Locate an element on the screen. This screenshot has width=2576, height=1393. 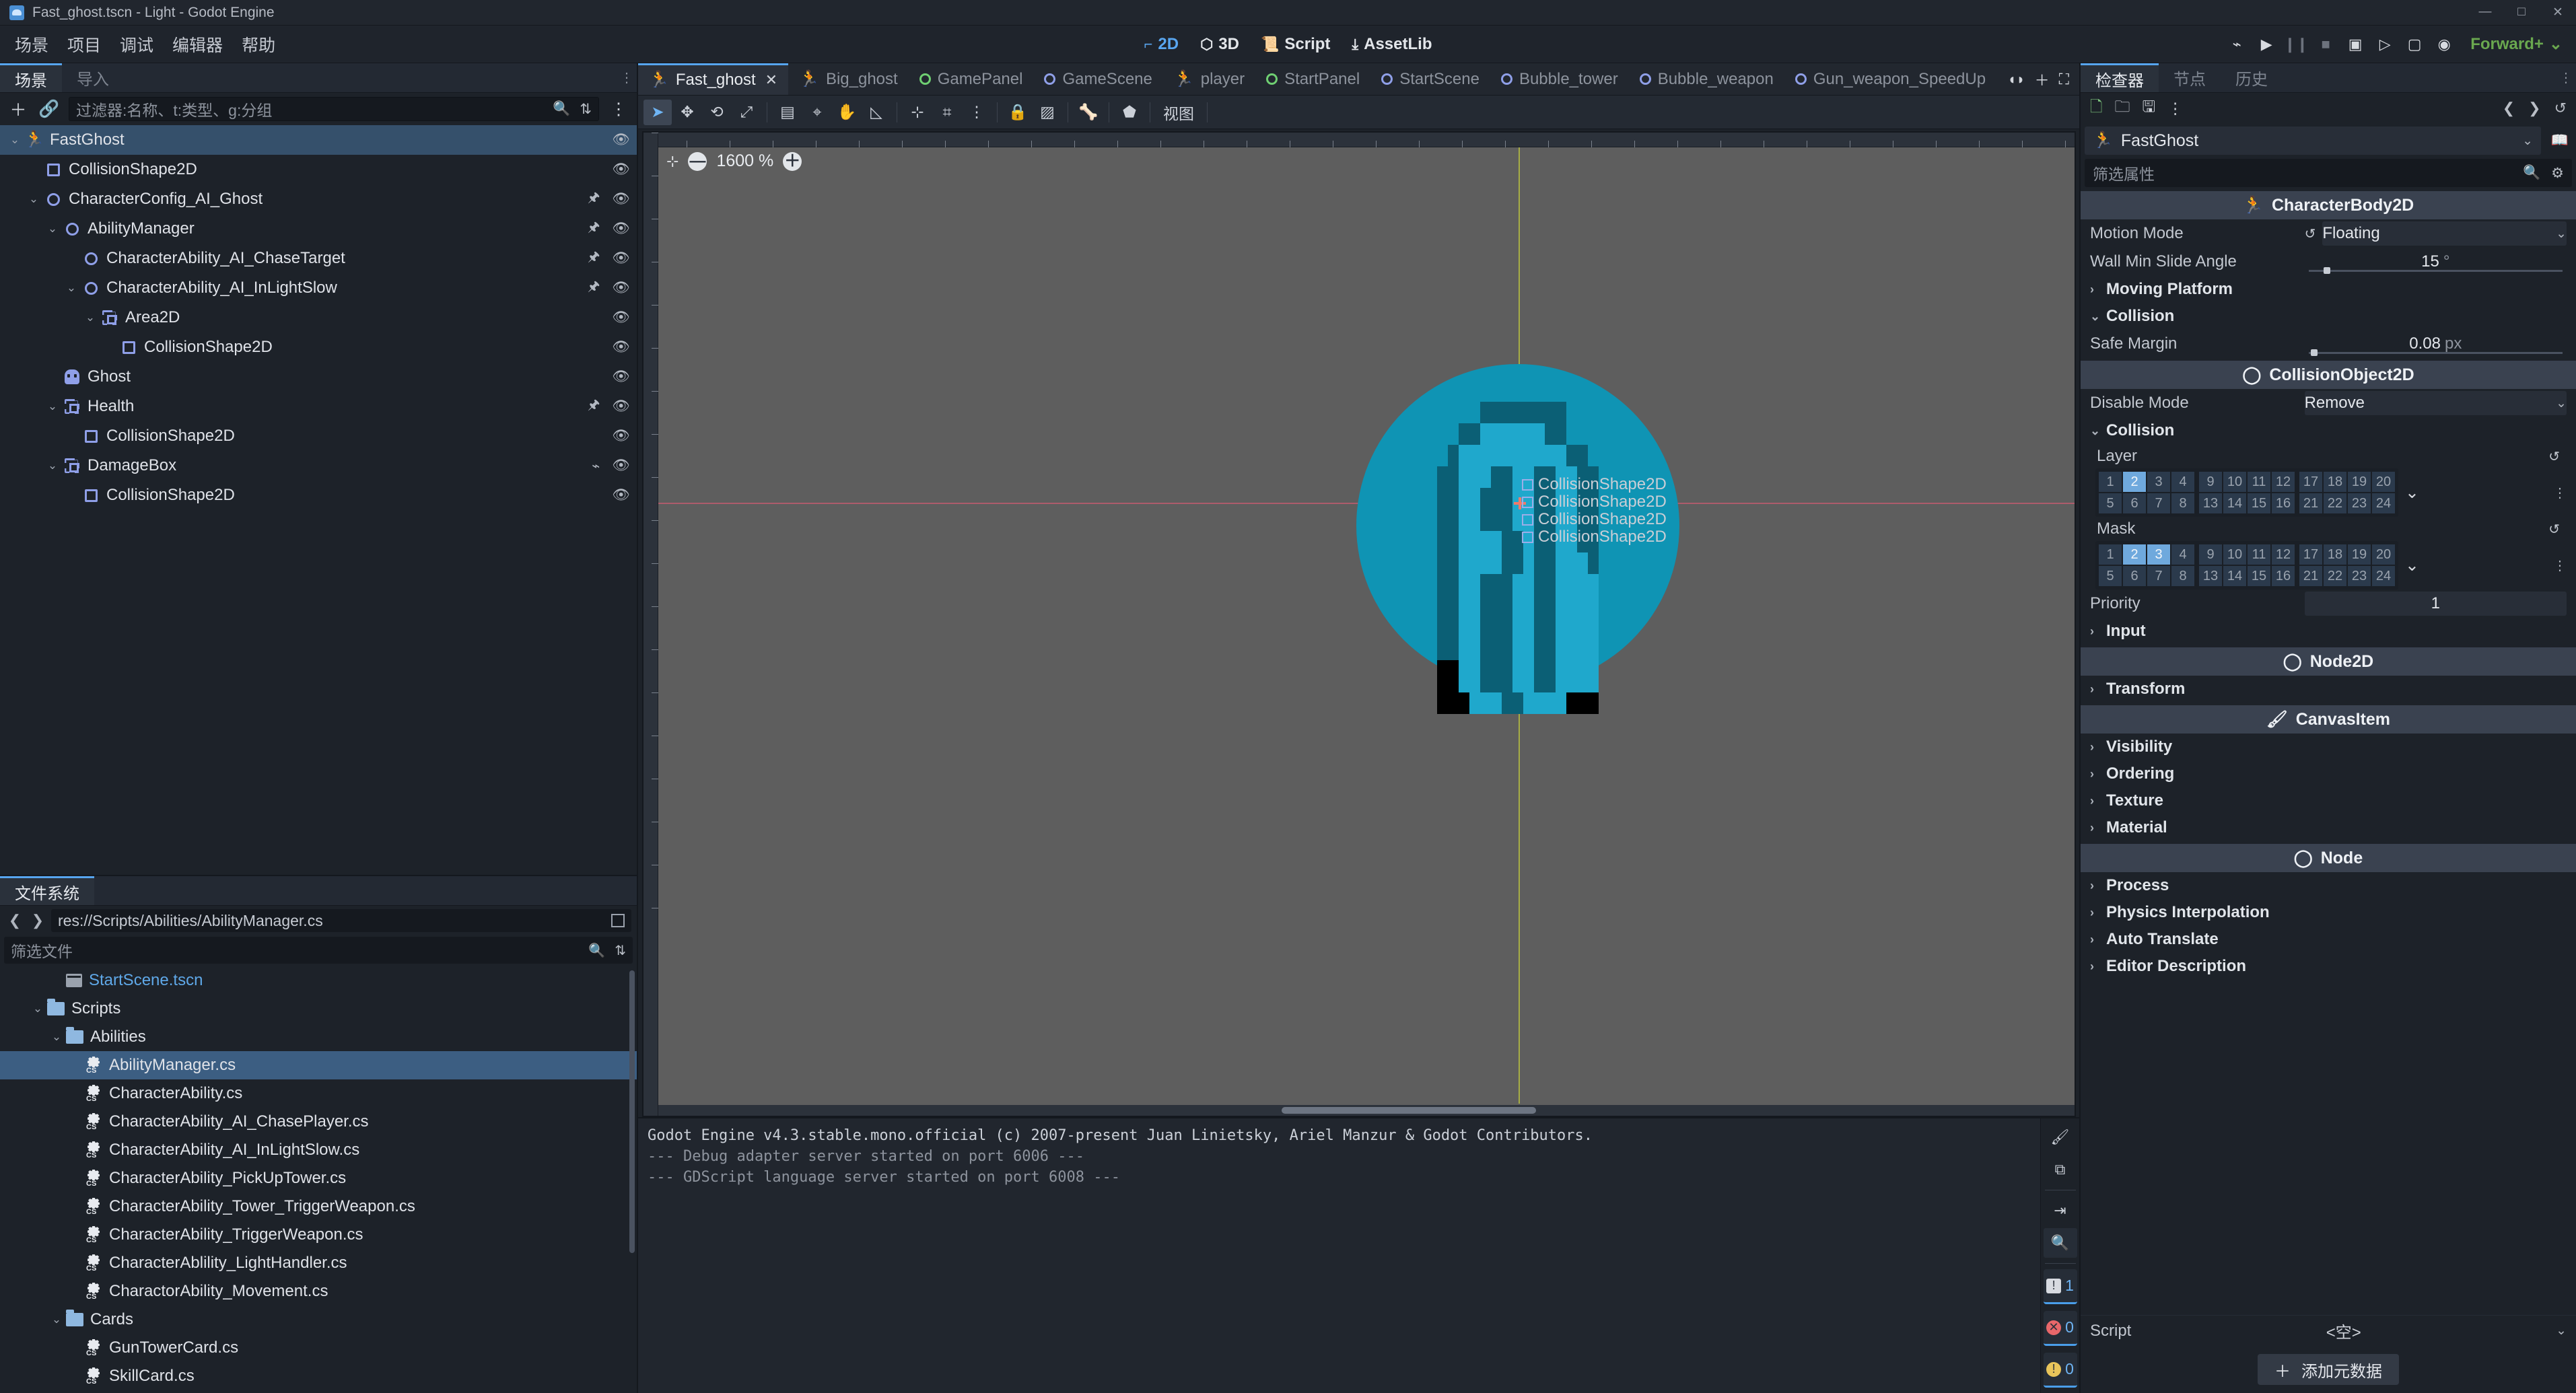
layer-bit-13: 13 is located at coordinates (2210, 503).